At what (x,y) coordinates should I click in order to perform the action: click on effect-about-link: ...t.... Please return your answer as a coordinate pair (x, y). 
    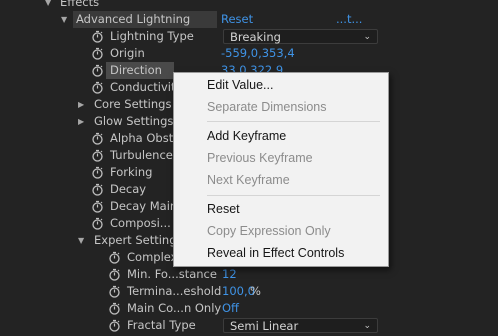
    Looking at the image, I should click on (349, 19).